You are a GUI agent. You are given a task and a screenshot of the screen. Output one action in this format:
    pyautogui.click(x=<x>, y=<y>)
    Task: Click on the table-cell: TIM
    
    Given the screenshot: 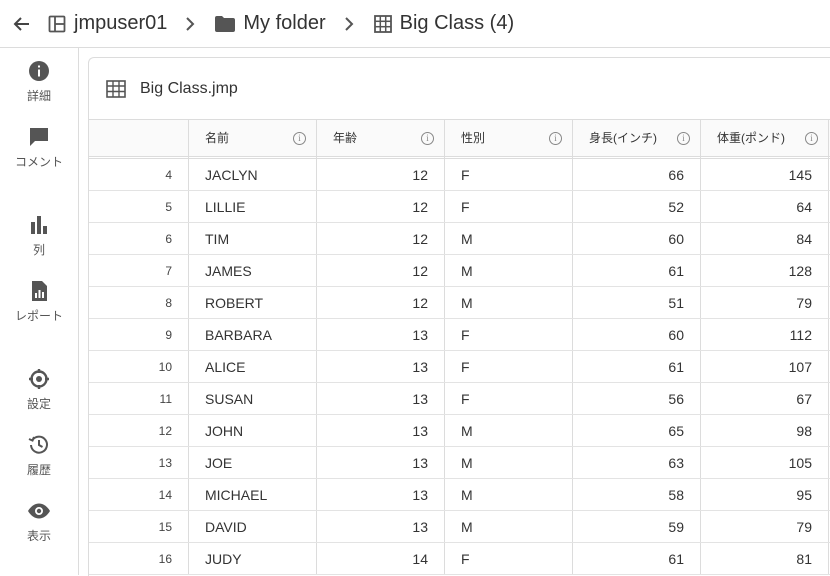 What is the action you would take?
    pyautogui.click(x=253, y=238)
    